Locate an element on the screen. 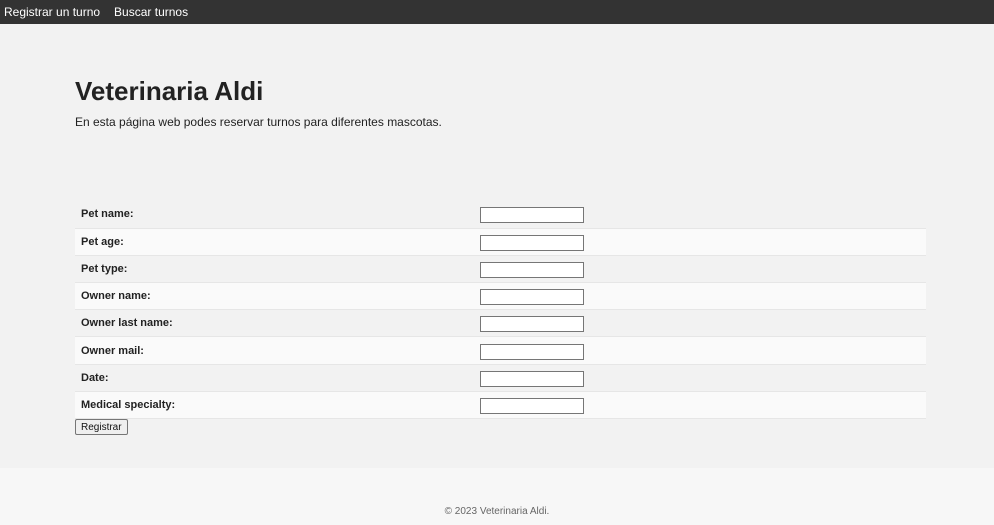  form-row-pet-age: Pet age: is located at coordinates (500, 242).